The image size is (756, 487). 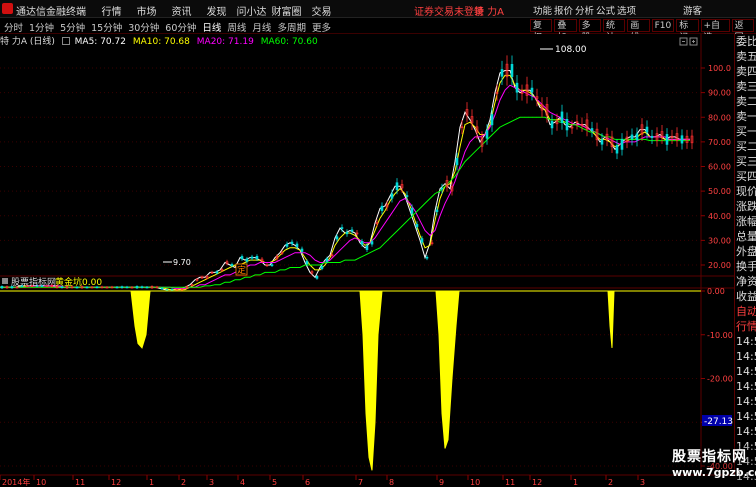 What do you see at coordinates (542, 10) in the screenshot?
I see `menu-function: 功能` at bounding box center [542, 10].